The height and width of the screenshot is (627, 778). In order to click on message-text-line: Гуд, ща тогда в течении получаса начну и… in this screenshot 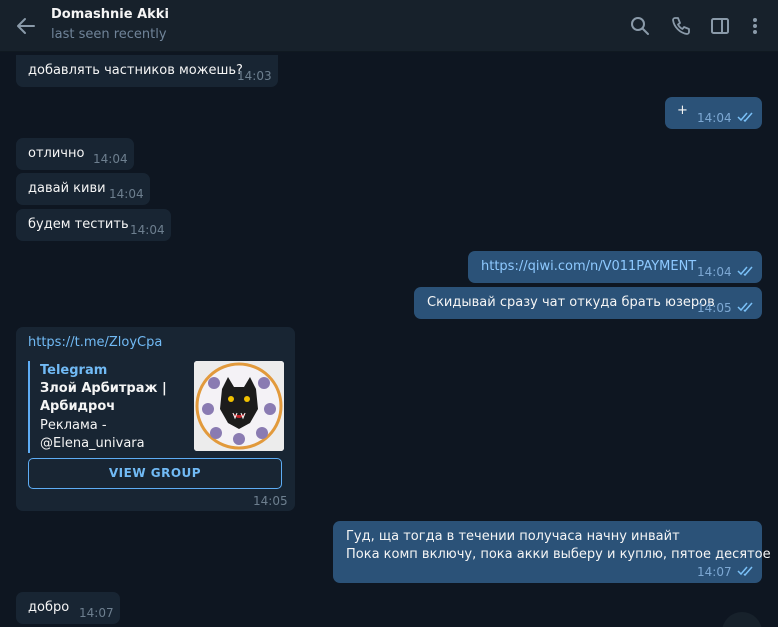, I will do `click(513, 536)`.